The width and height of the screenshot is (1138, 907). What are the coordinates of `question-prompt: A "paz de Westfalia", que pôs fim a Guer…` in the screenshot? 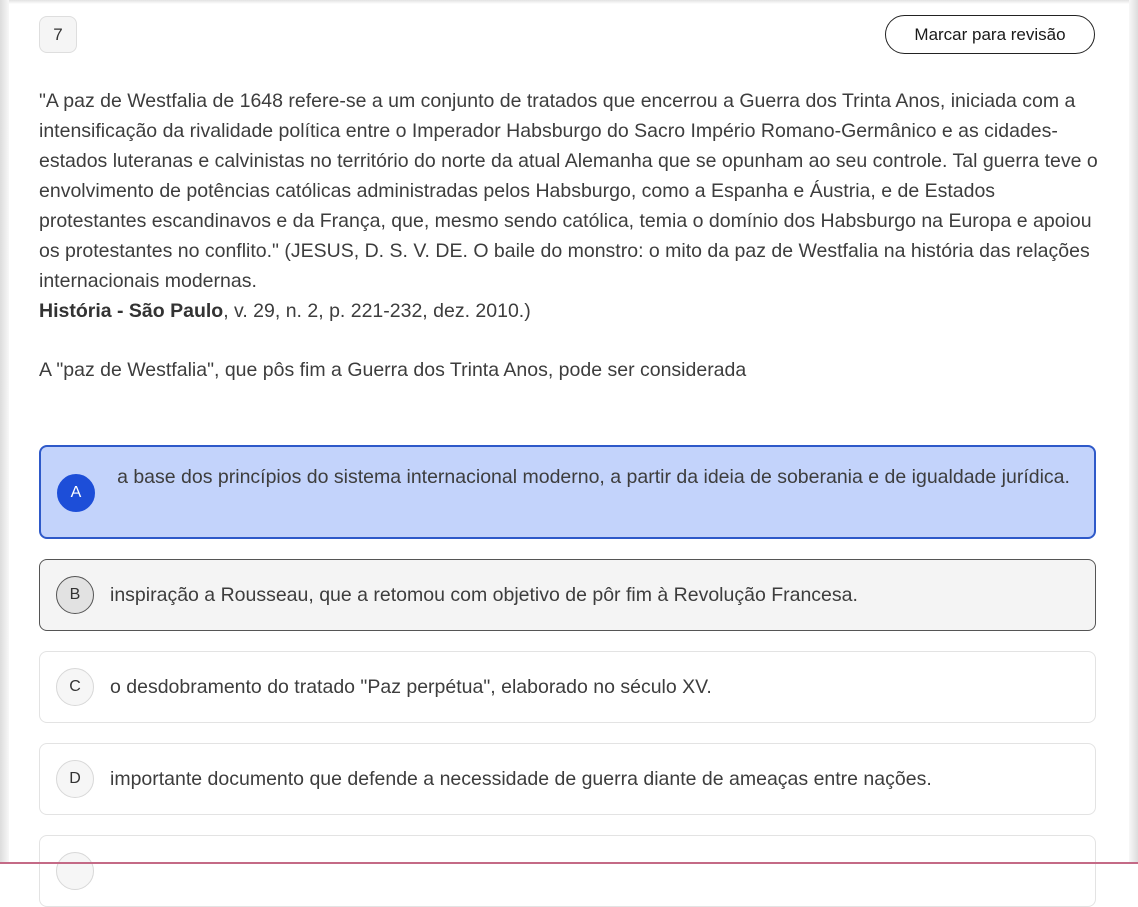 It's located at (393, 370).